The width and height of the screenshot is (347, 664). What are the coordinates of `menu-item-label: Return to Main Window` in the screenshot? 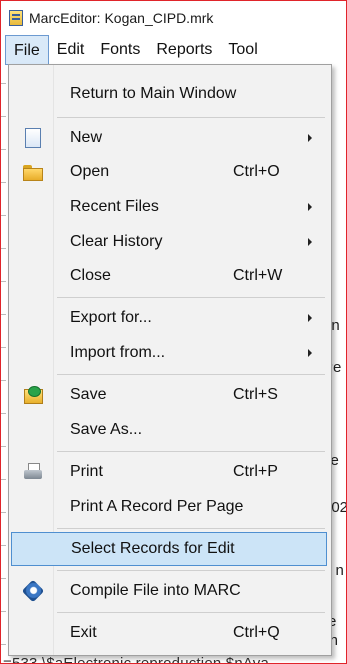 It's located at (153, 93).